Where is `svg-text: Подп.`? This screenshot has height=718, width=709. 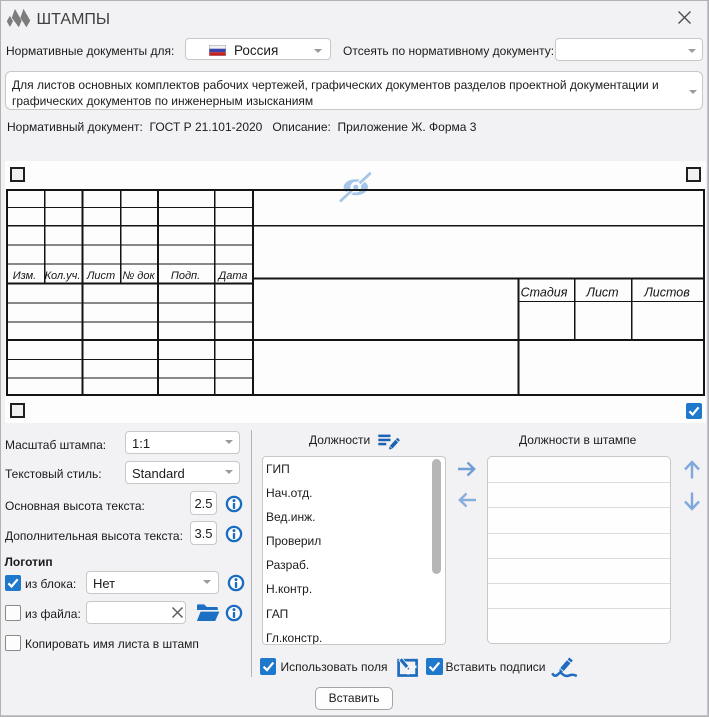 svg-text: Подп. is located at coordinates (185, 276).